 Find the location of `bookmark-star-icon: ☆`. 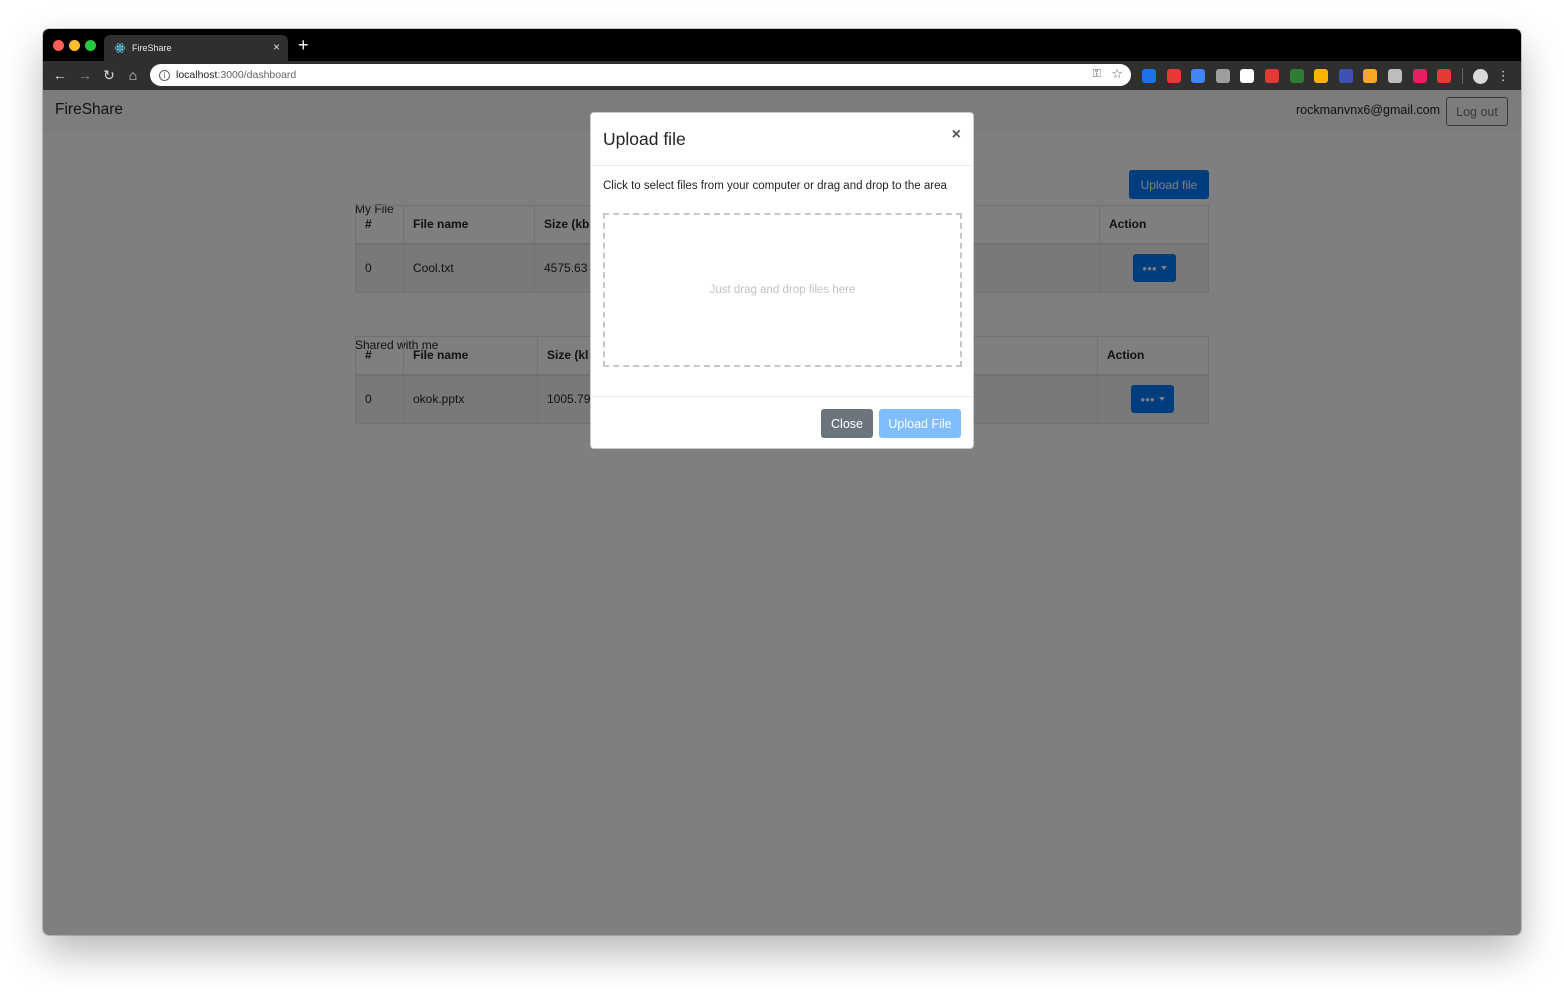

bookmark-star-icon: ☆ is located at coordinates (1117, 74).